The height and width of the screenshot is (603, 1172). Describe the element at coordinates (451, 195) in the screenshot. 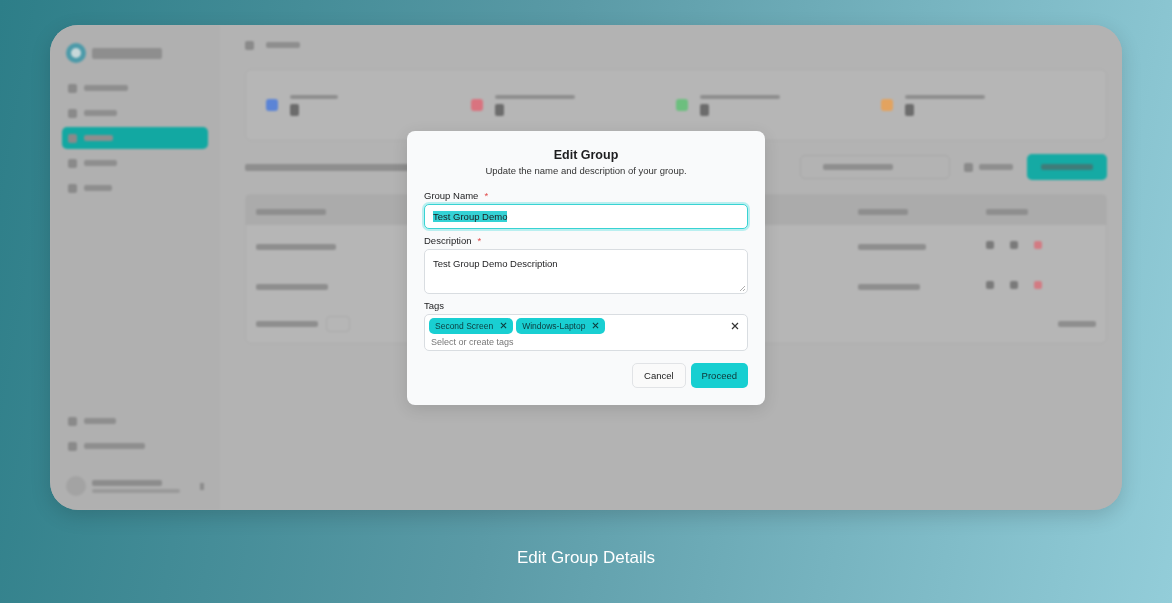

I see `field-label: Group Name` at that location.